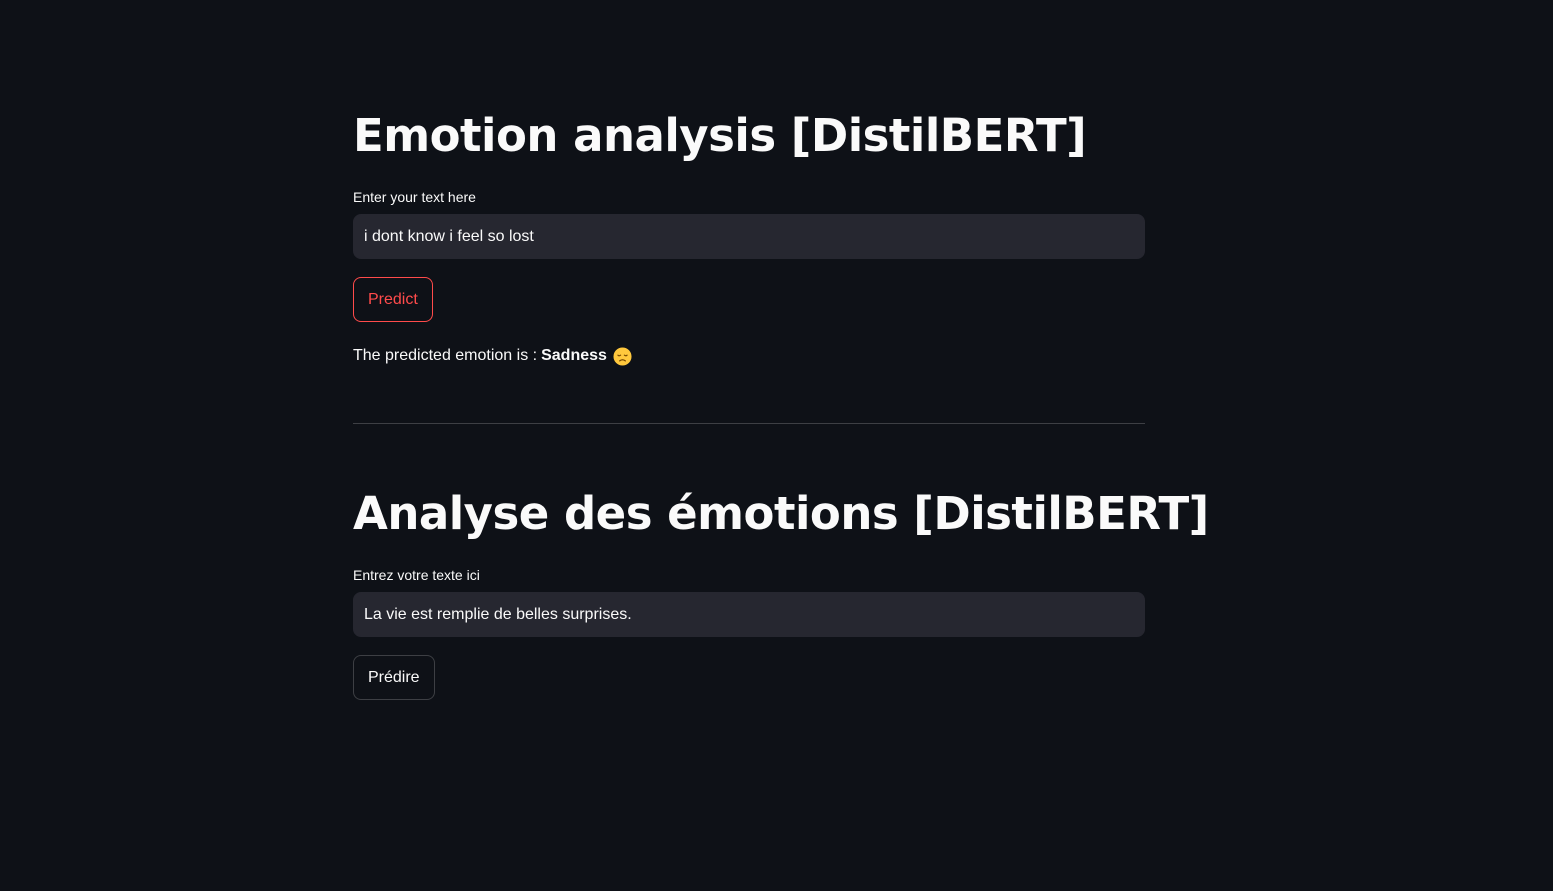  I want to click on english-text-input, so click(749, 236).